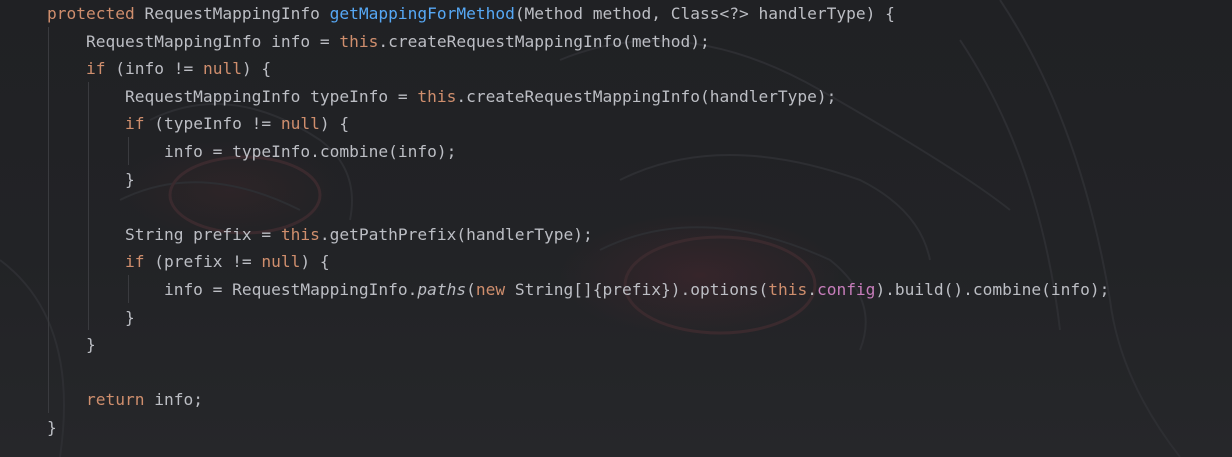  What do you see at coordinates (616, 69) in the screenshot?
I see `code-line: if (info != null) {` at bounding box center [616, 69].